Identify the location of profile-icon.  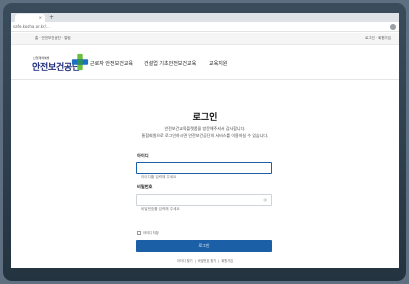
(393, 27).